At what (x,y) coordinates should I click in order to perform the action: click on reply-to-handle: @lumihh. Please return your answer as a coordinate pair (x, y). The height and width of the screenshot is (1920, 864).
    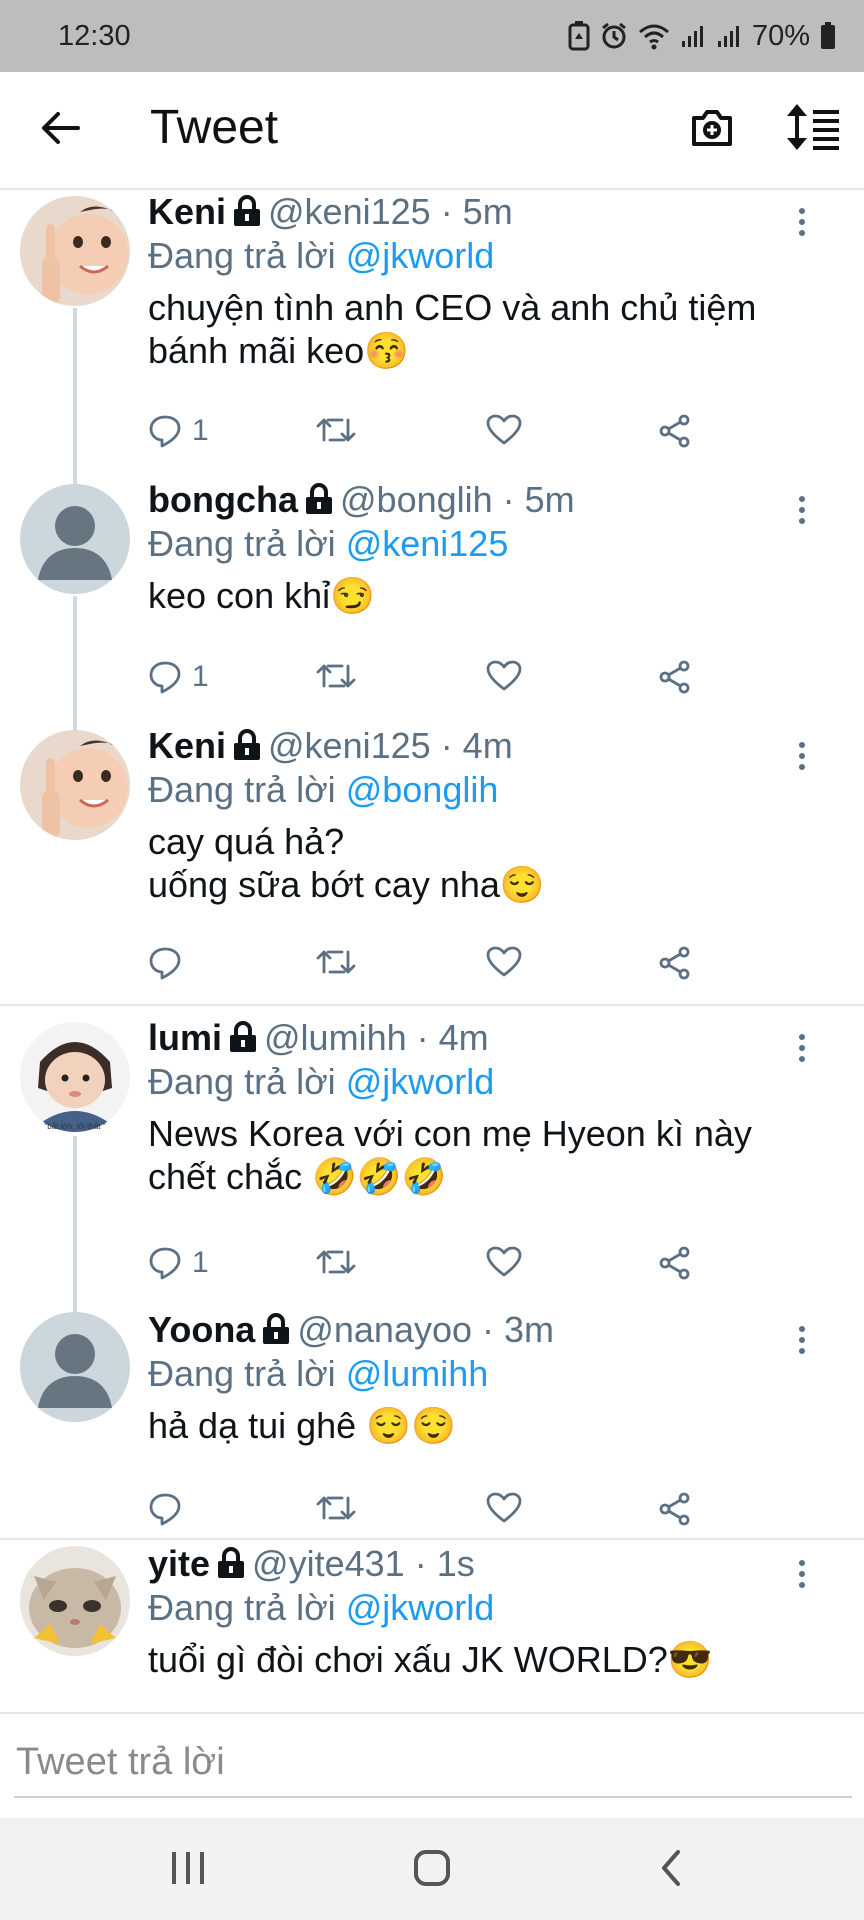
    Looking at the image, I should click on (417, 1373).